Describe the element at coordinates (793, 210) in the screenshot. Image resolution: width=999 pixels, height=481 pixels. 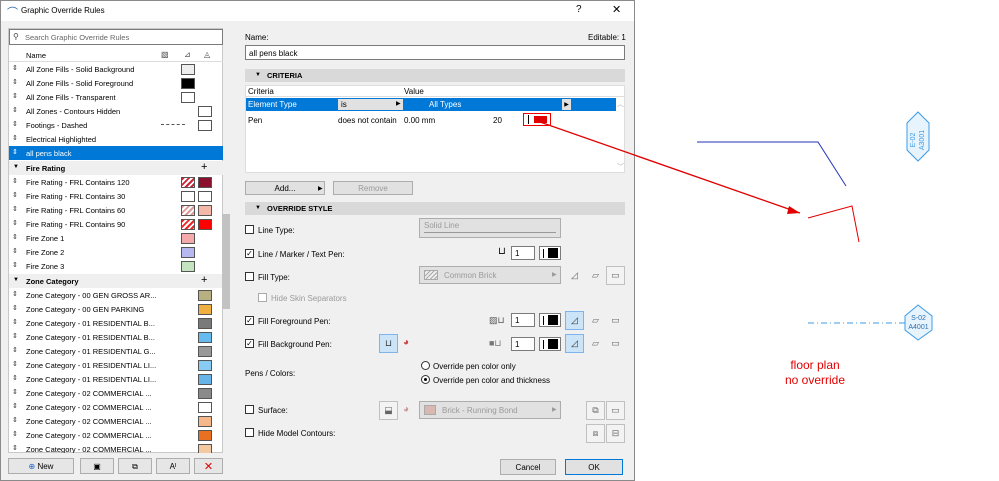
I see `arrow-head-icon` at that location.